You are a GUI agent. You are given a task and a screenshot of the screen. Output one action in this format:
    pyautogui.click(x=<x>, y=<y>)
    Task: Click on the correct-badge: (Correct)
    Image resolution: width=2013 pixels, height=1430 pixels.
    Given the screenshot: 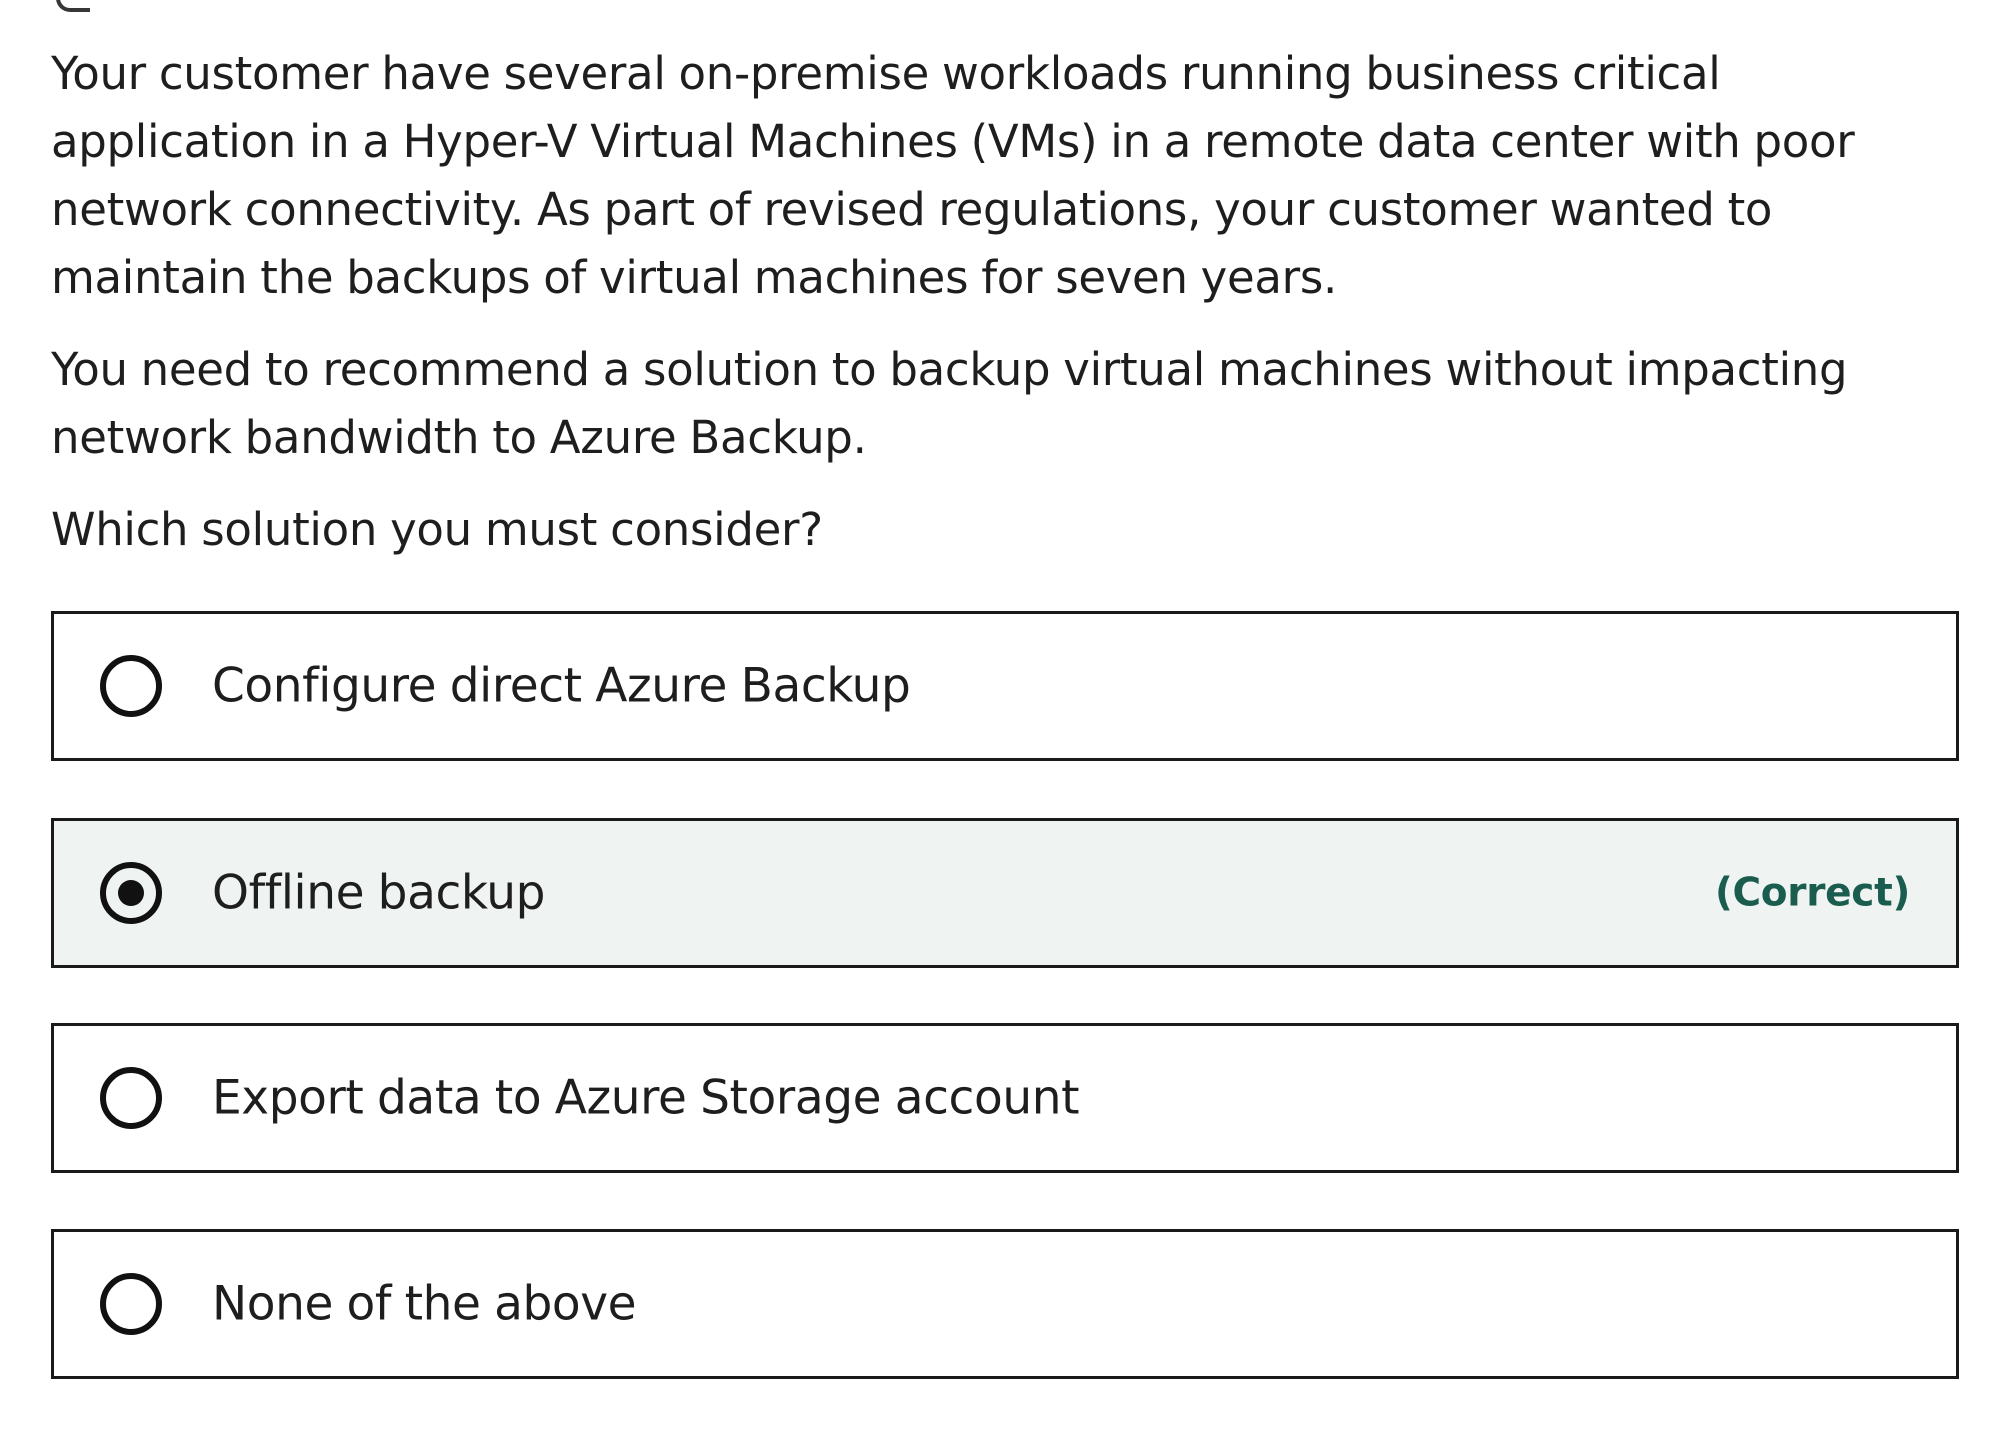 What is the action you would take?
    pyautogui.click(x=1812, y=893)
    